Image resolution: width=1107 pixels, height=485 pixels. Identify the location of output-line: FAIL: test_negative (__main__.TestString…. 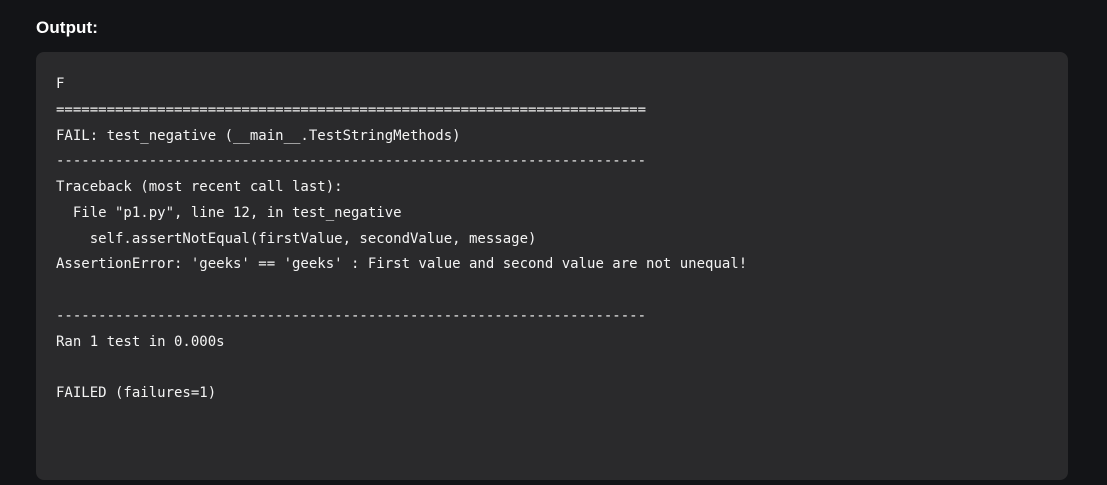
(258, 135).